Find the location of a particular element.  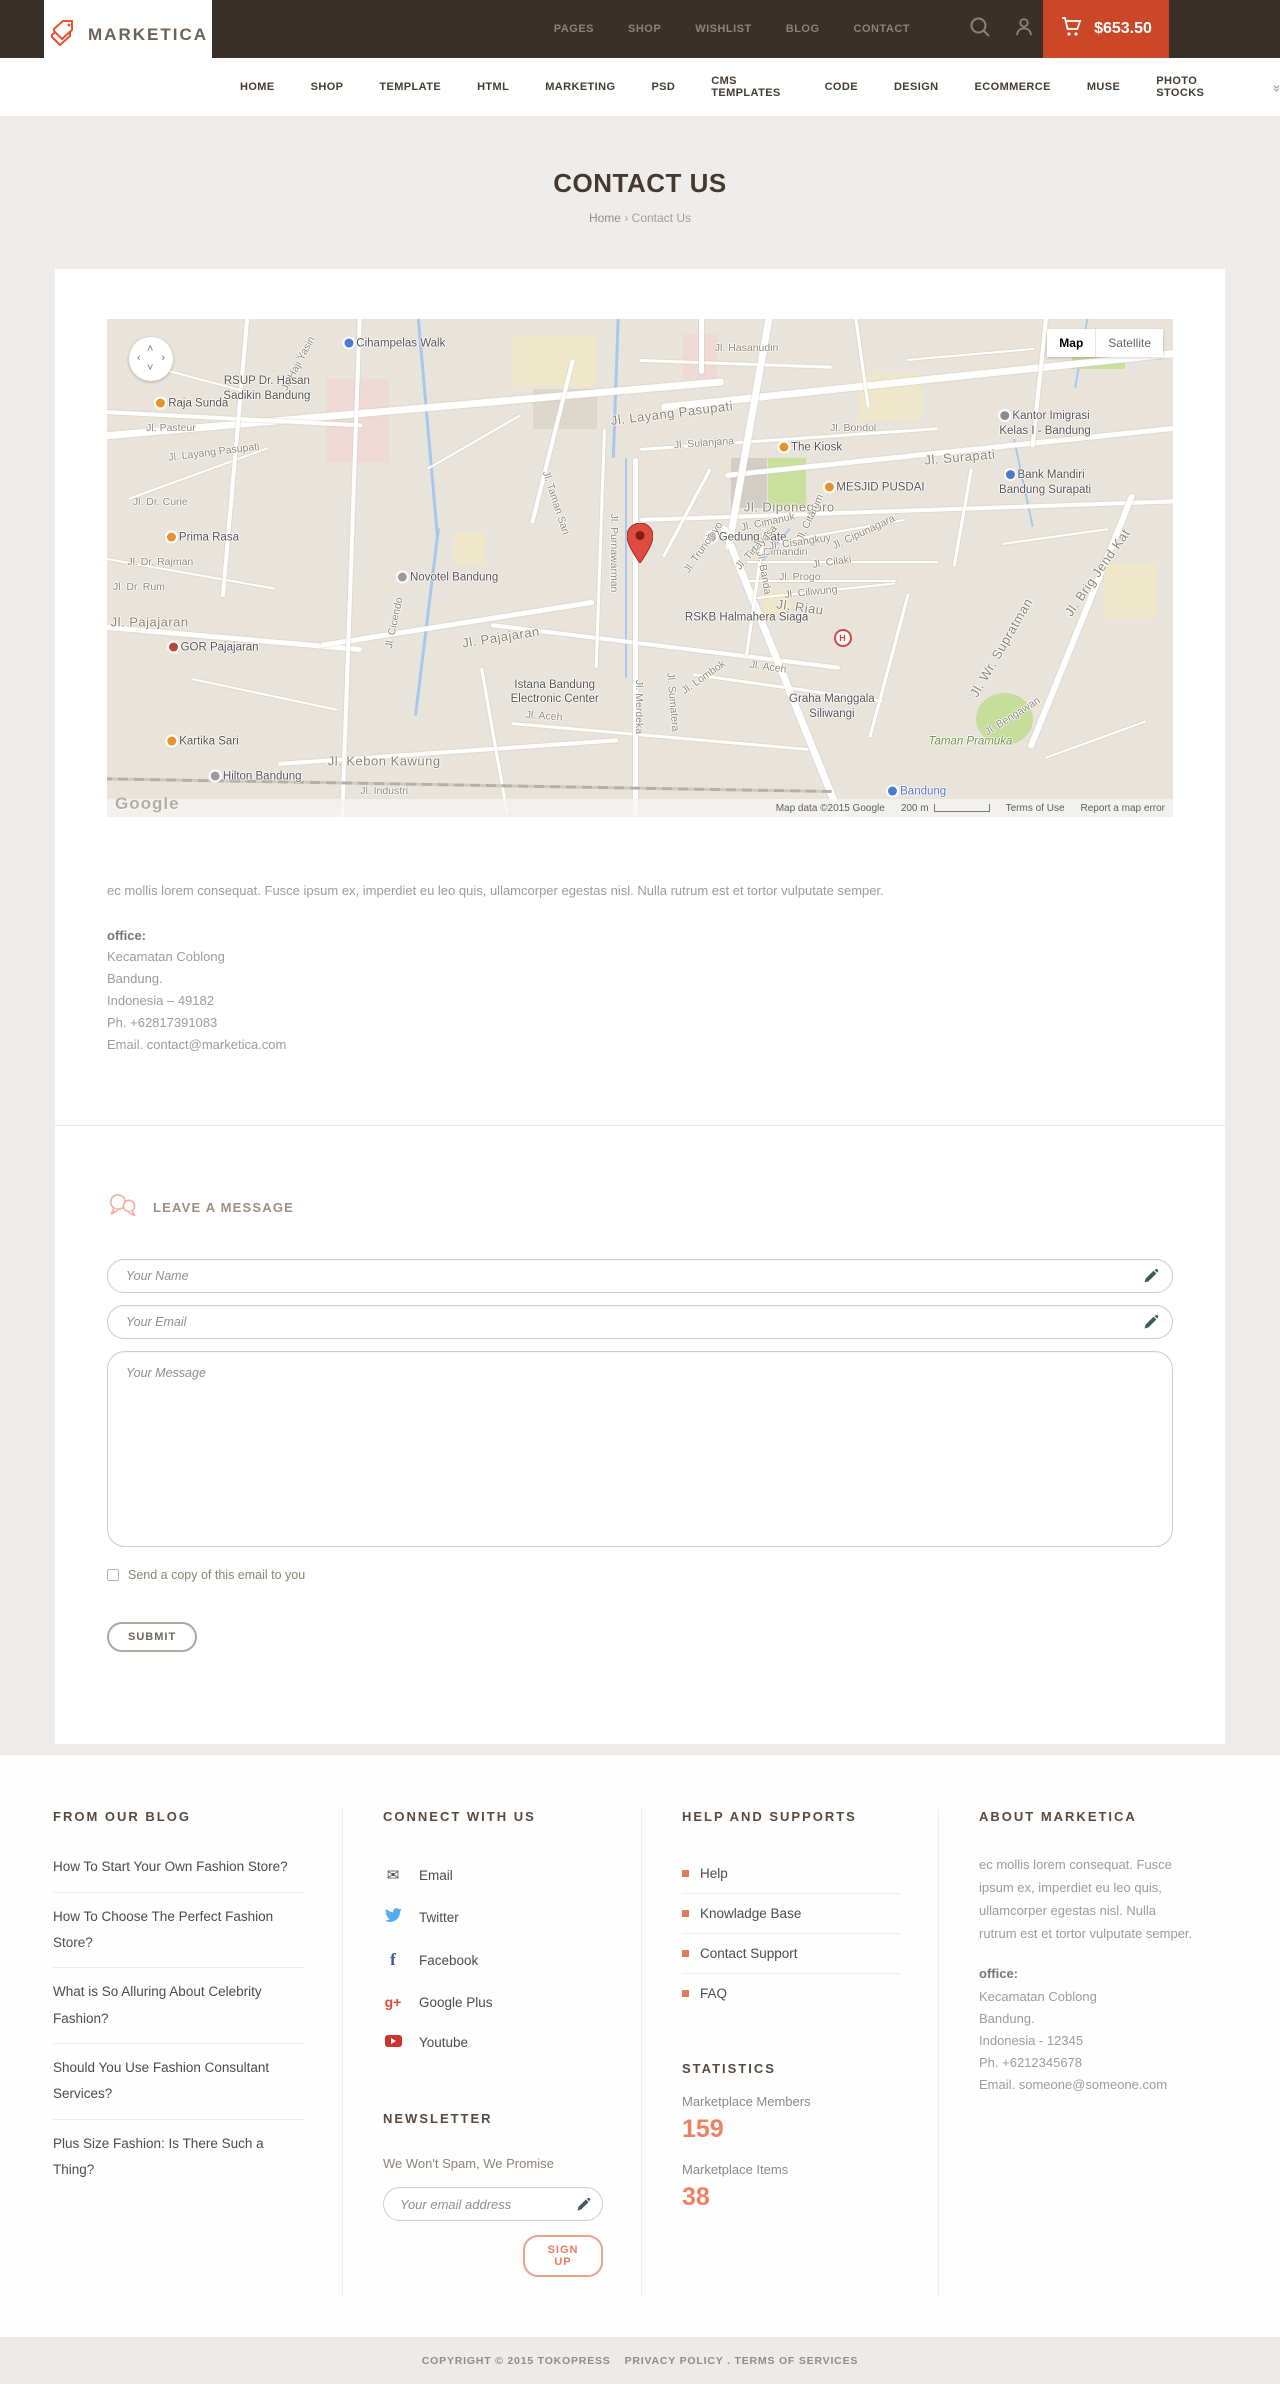

category-nav-item: CODE is located at coordinates (841, 87).